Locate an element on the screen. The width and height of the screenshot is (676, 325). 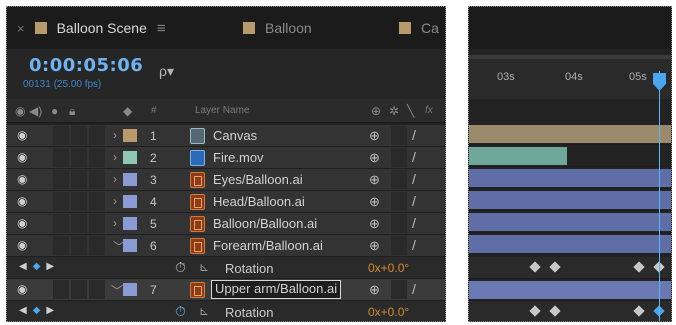
layer-row-5: ◉ › 5 Balloon/Balloon.ai ⊕ / is located at coordinates (226, 224).